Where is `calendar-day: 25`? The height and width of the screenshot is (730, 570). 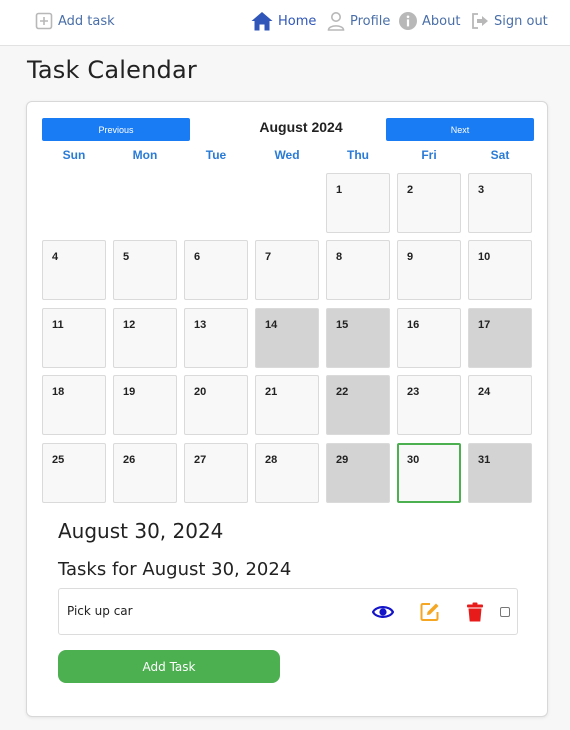
calendar-day: 25 is located at coordinates (74, 473).